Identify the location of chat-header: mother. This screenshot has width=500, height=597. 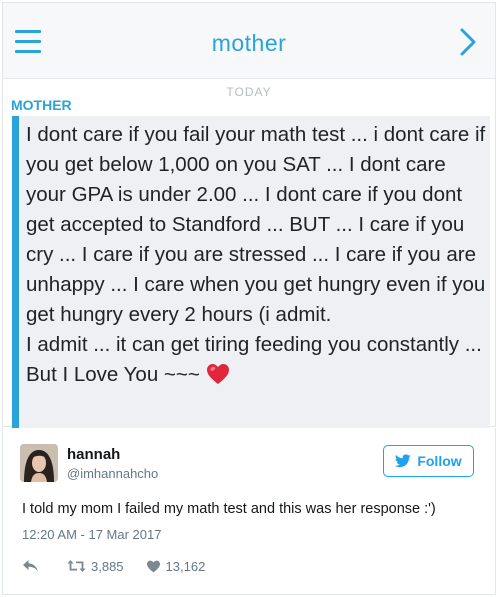
(249, 41).